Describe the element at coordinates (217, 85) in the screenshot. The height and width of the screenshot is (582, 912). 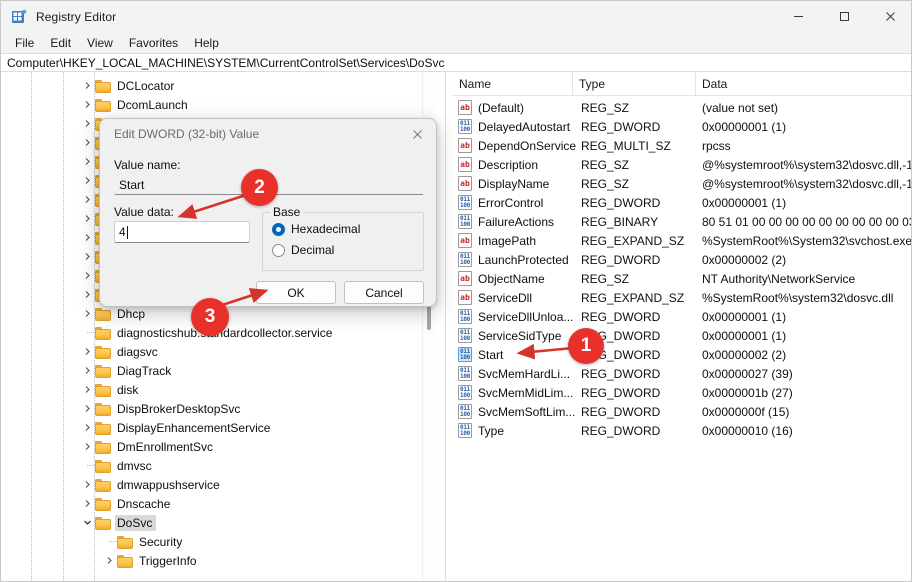
I see `tree-item-dclocator: DCLocator` at that location.